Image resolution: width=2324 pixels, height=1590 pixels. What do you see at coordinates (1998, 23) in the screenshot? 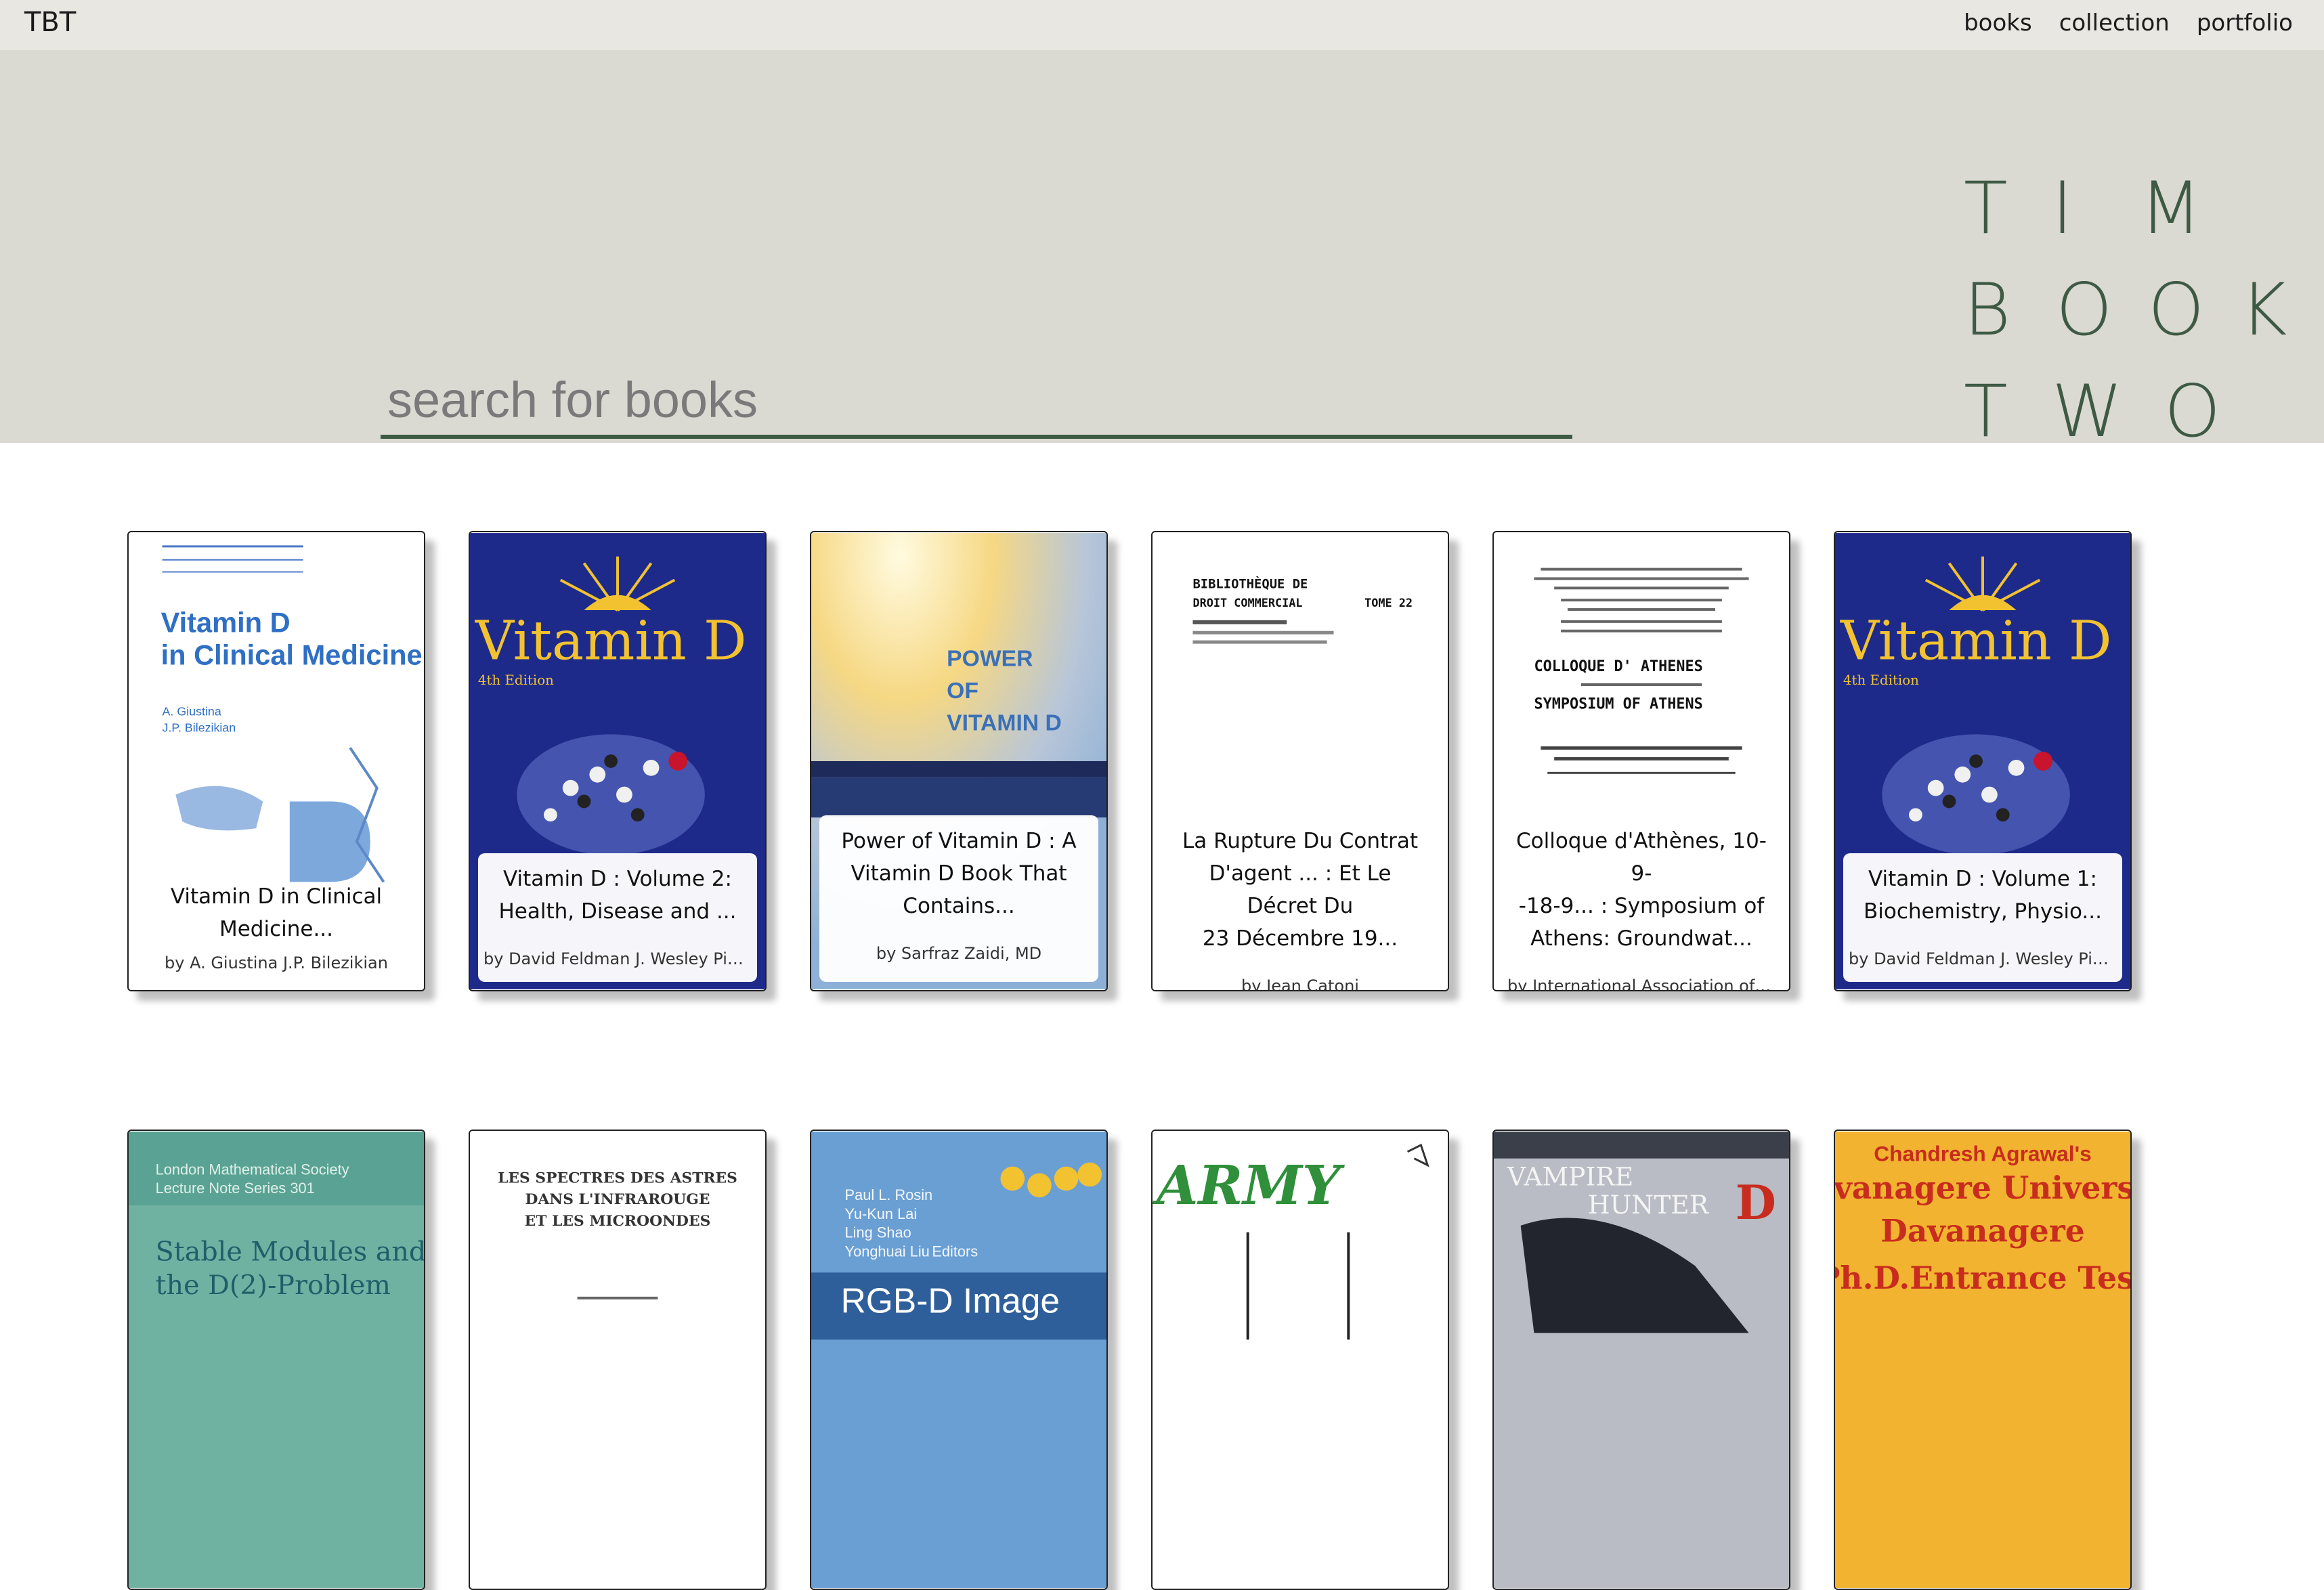
I see `nav-books-link: books` at bounding box center [1998, 23].